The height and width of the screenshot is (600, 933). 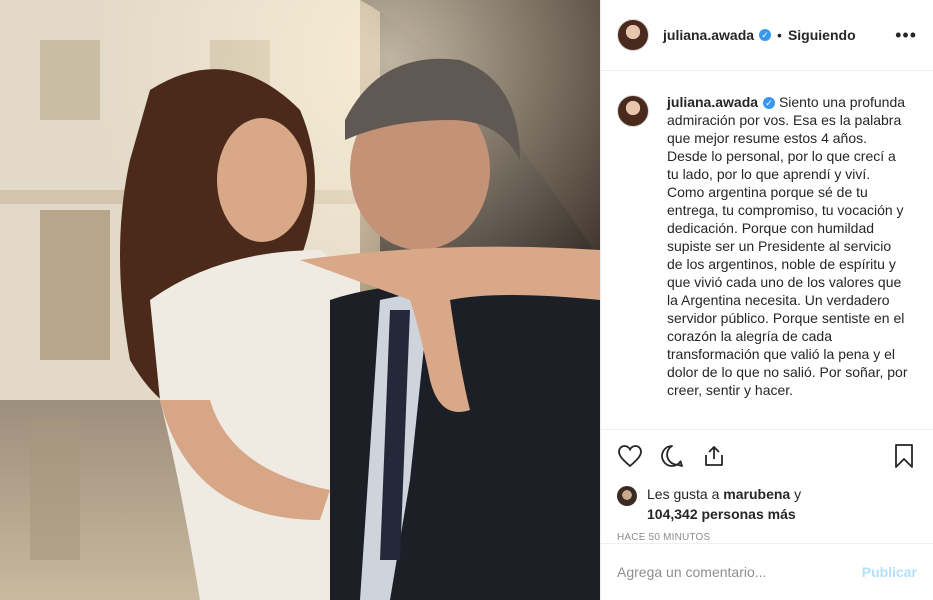 I want to click on post-header: juliana.awada ✓ • Siguiendo •••, so click(x=767, y=35).